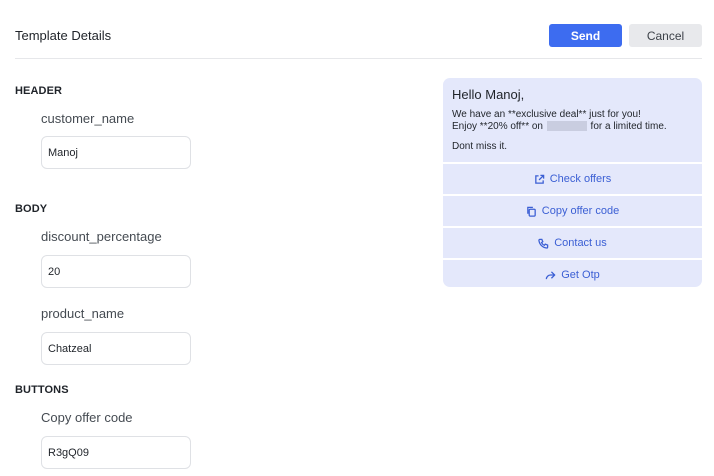 This screenshot has width=714, height=476. Describe the element at coordinates (39, 91) in the screenshot. I see `section-header-title: HEADER` at that location.